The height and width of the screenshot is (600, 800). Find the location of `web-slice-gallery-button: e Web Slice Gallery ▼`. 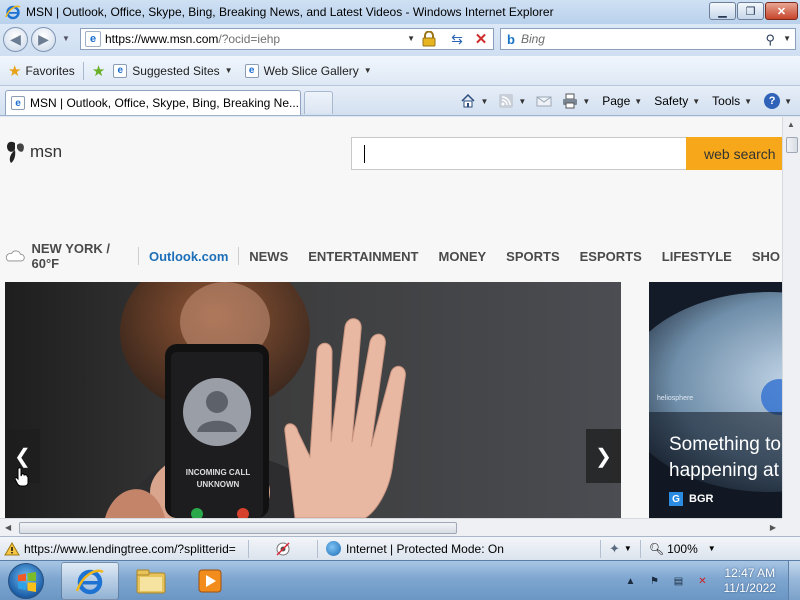

web-slice-gallery-button: e Web Slice Gallery ▼ is located at coordinates (308, 70).